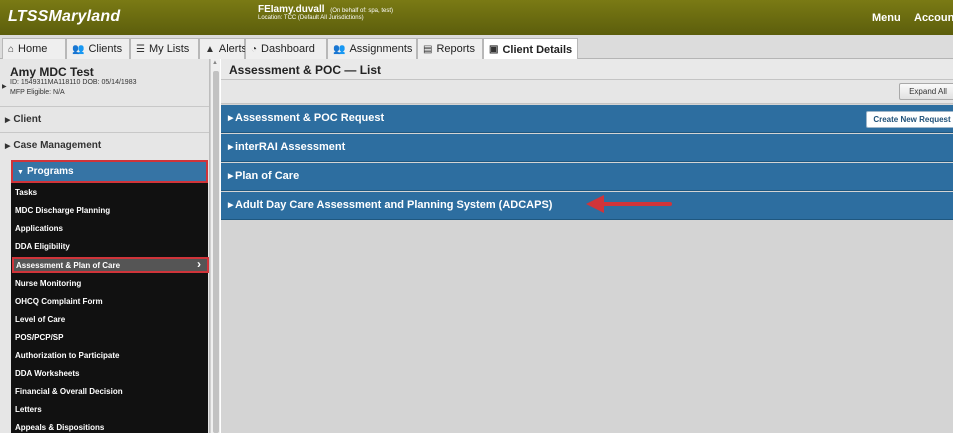 This screenshot has width=953, height=433. Describe the element at coordinates (886, 18) in the screenshot. I see `menu-button: Menu` at that location.